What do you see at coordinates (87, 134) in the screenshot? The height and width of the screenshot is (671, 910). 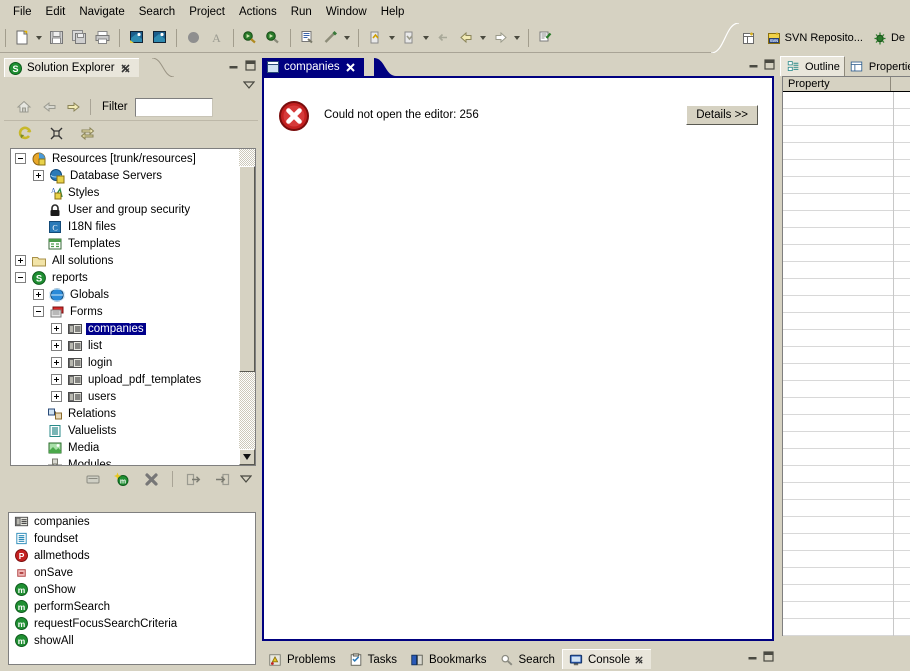 I see `link-editor-icon` at bounding box center [87, 134].